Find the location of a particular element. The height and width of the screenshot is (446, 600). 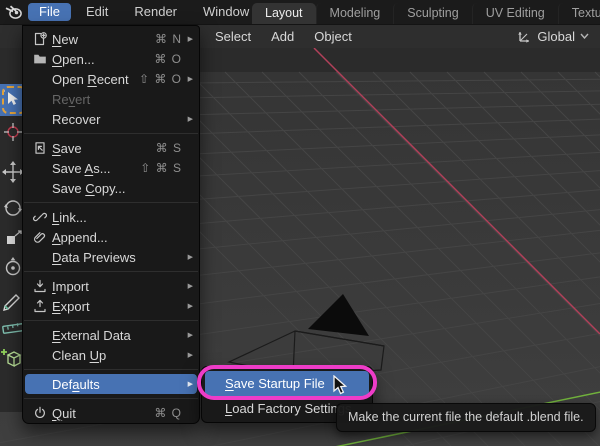

menu-item-shortcut: ⌘ N is located at coordinates (168, 39).